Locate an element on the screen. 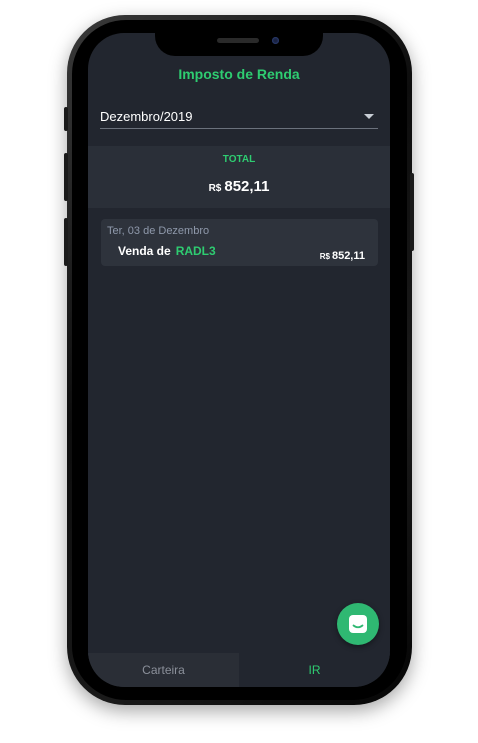 The image size is (478, 743). page-title: Imposto de Renda is located at coordinates (239, 74).